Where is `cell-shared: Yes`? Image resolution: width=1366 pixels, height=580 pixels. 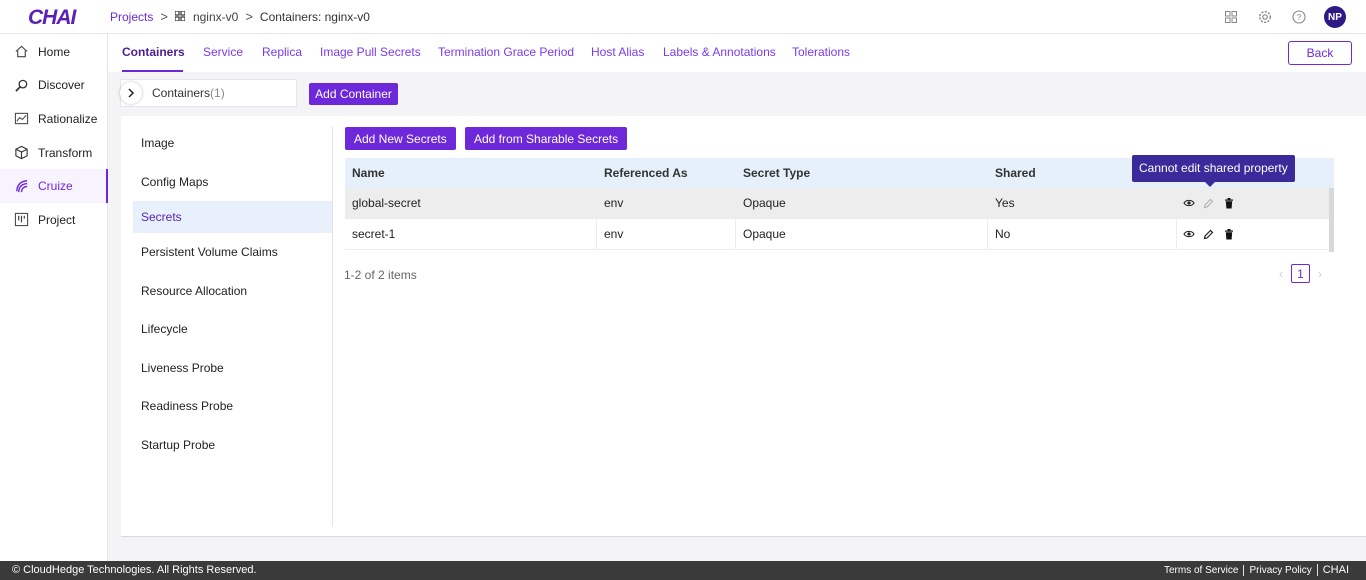
cell-shared: Yes is located at coordinates (1082, 203).